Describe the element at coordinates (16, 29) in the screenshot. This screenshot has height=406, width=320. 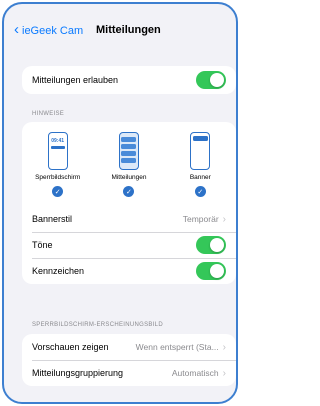
I see `chevron-left-icon: ‹` at that location.